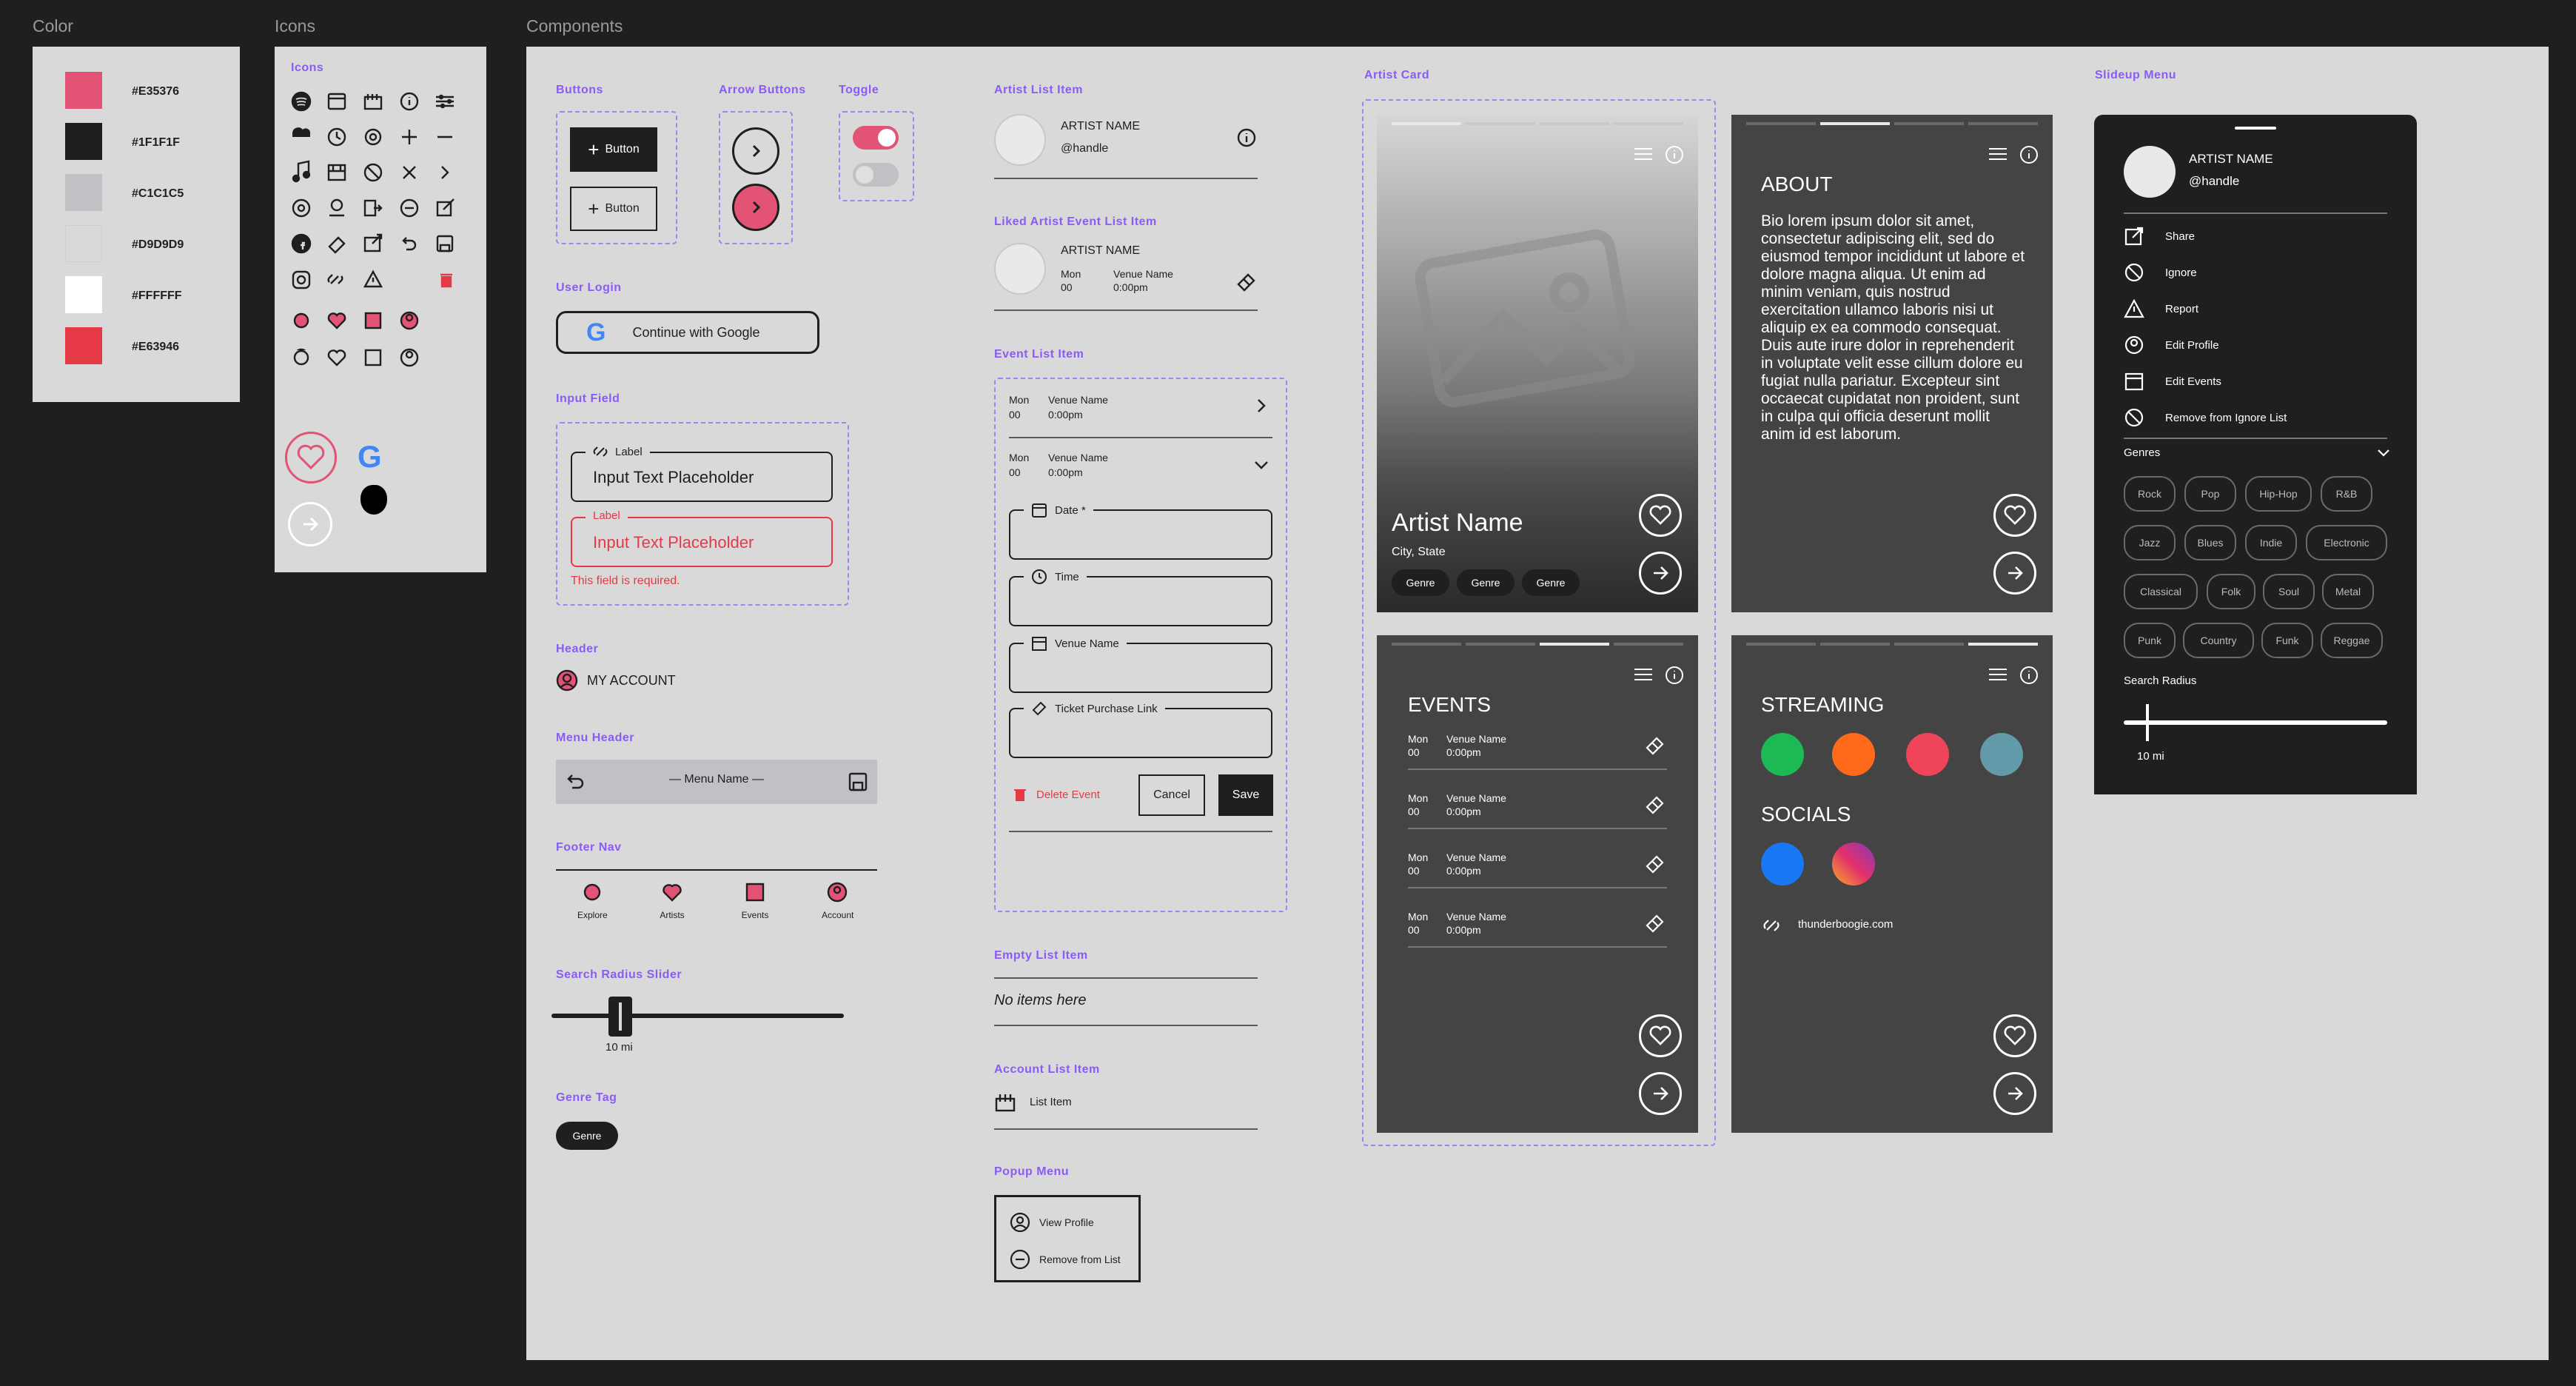  Describe the element at coordinates (858, 781) in the screenshot. I see `save-icon` at that location.